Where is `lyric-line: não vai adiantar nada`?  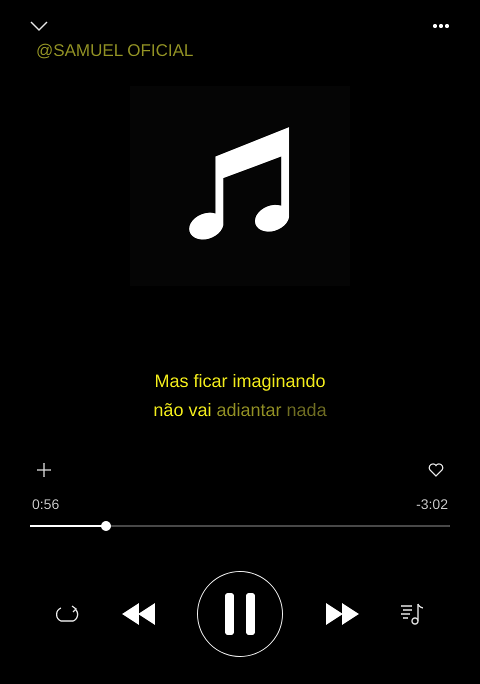
lyric-line: não vai adiantar nada is located at coordinates (240, 410).